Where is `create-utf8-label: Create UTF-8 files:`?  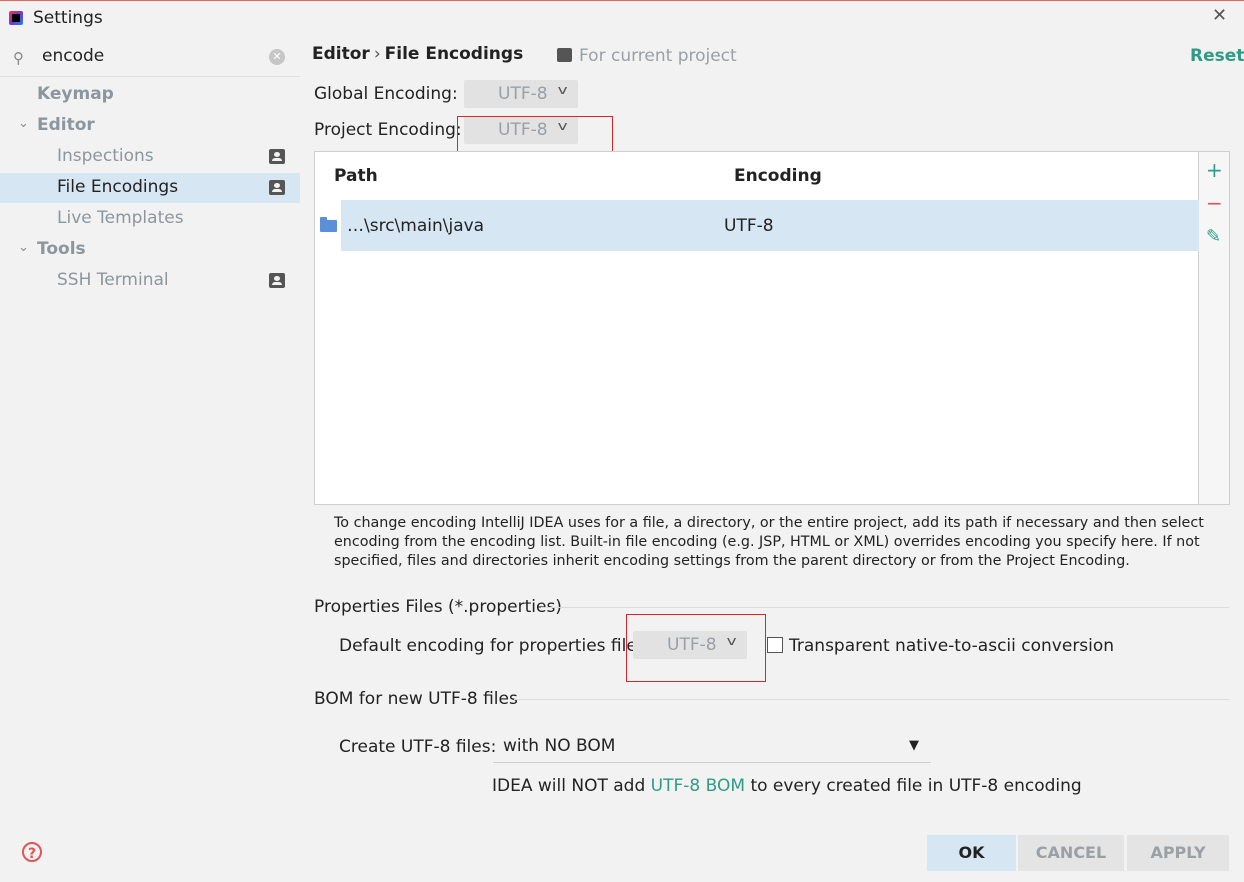
create-utf8-label: Create UTF-8 files: is located at coordinates (418, 747).